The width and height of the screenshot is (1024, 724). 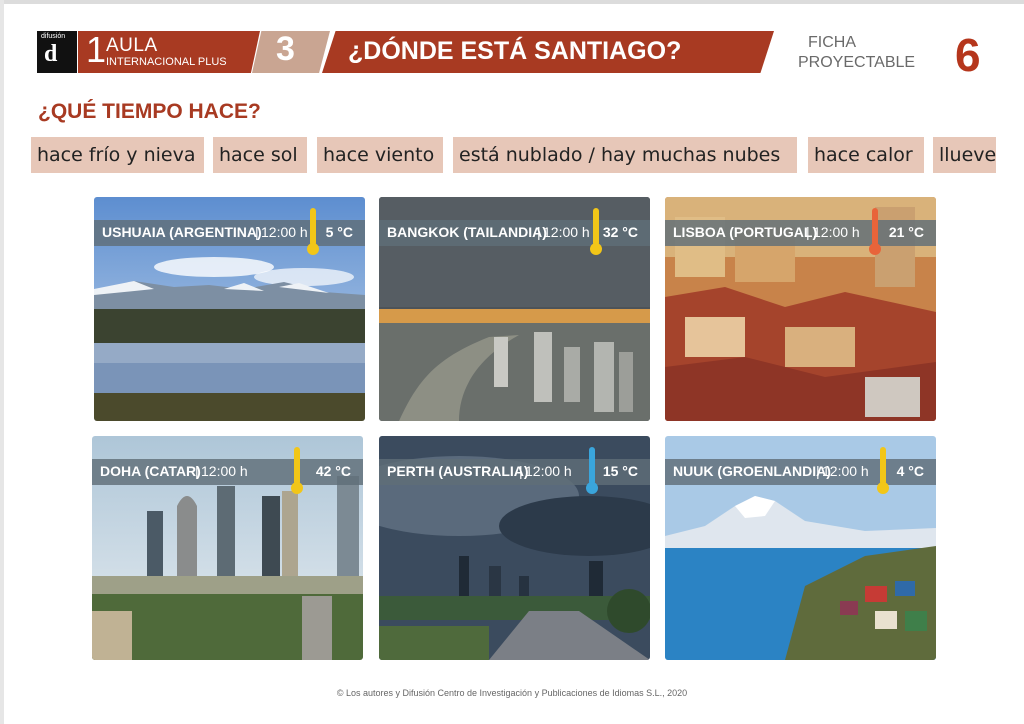 What do you see at coordinates (2, 362) in the screenshot?
I see `page-left-border` at bounding box center [2, 362].